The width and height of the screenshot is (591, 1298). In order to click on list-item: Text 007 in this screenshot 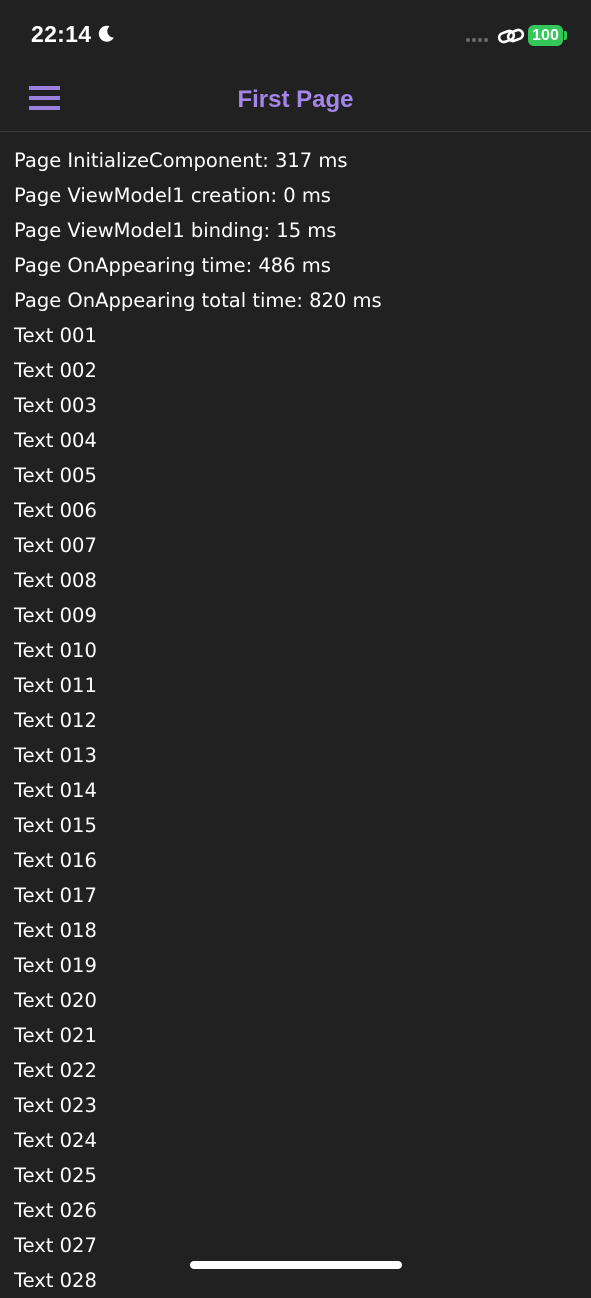, I will do `click(55, 545)`.